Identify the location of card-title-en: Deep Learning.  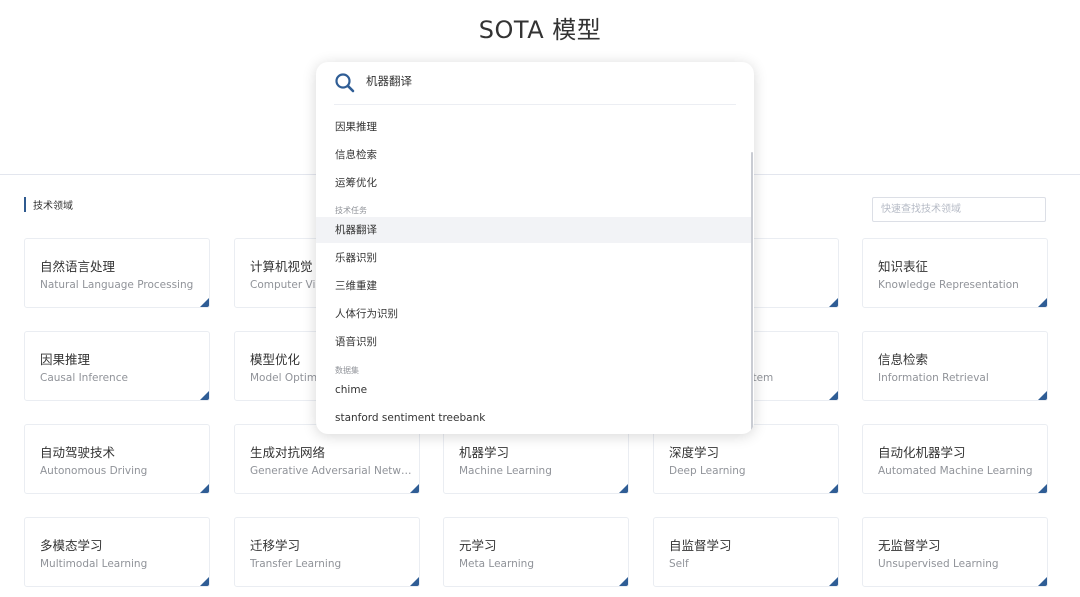
(707, 471).